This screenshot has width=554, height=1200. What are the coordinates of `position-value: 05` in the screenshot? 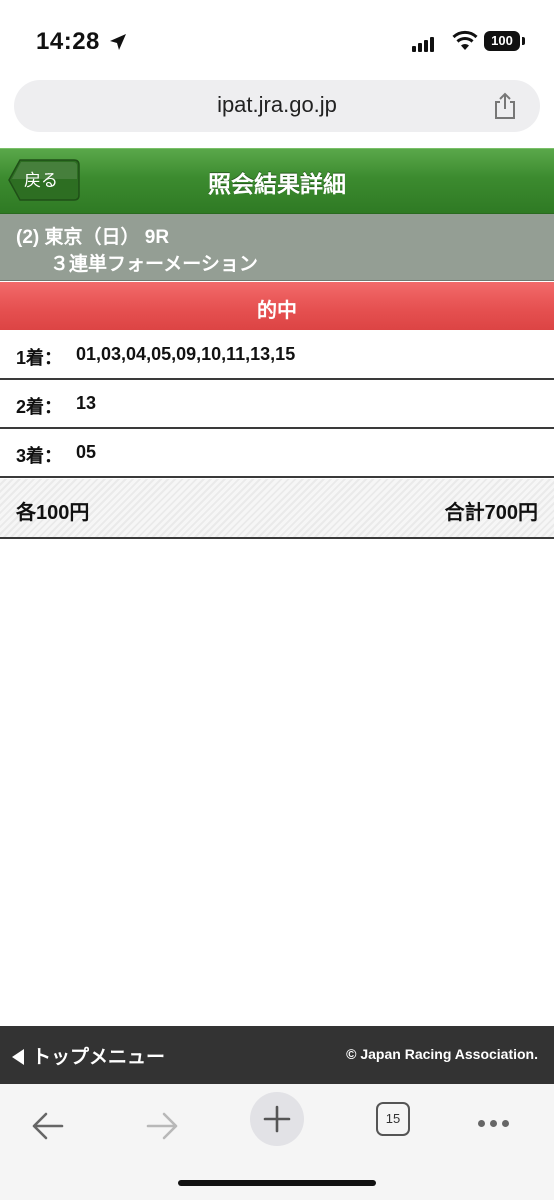 It's located at (86, 452).